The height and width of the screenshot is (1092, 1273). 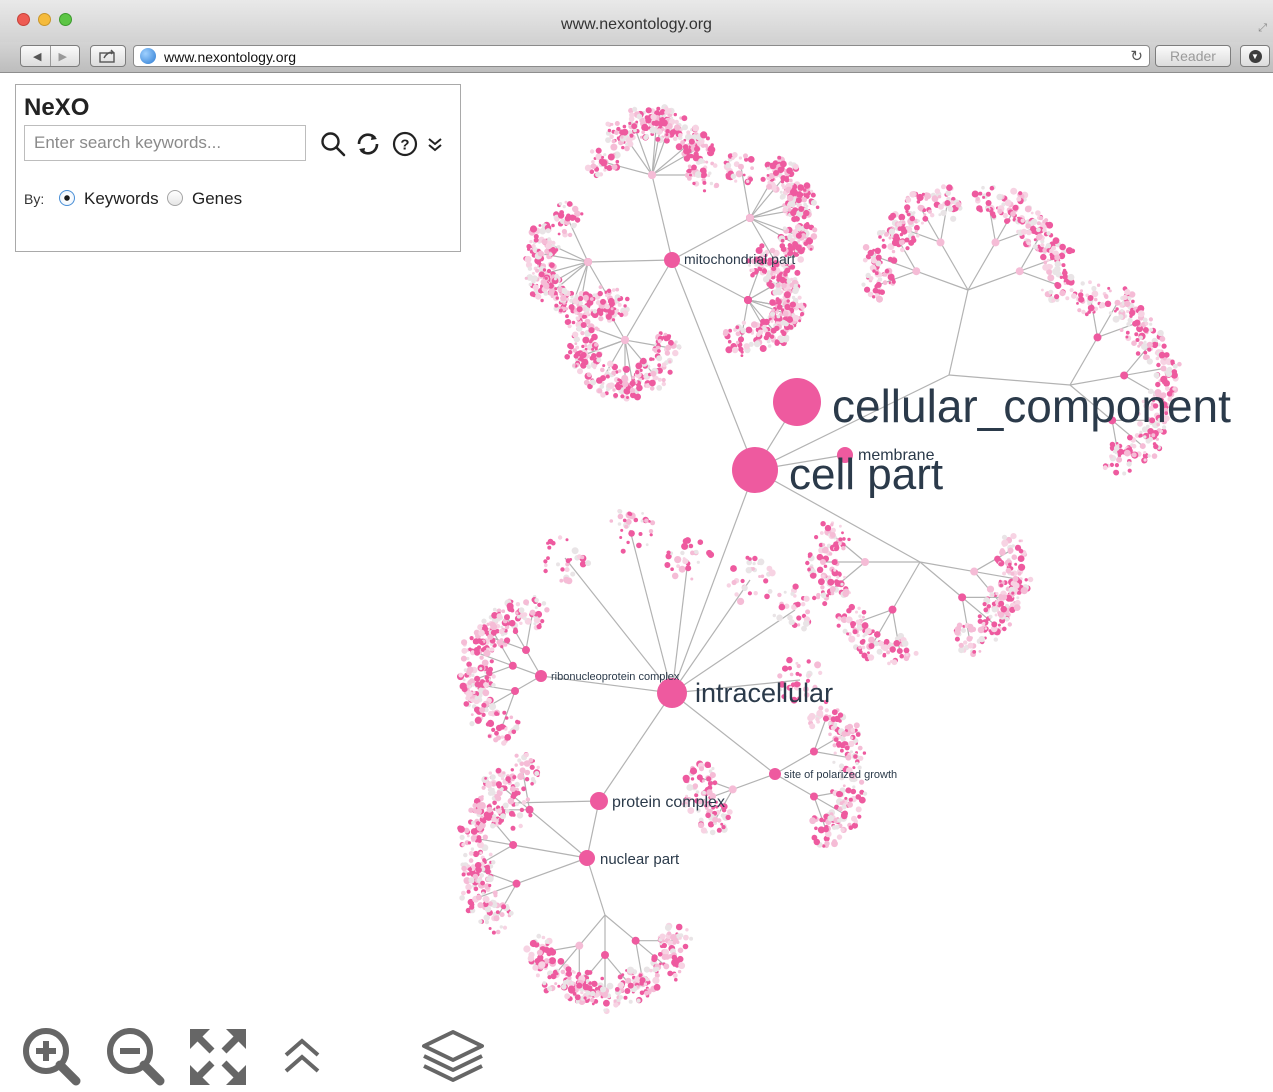 What do you see at coordinates (797, 402) in the screenshot?
I see `node-cellular-component` at bounding box center [797, 402].